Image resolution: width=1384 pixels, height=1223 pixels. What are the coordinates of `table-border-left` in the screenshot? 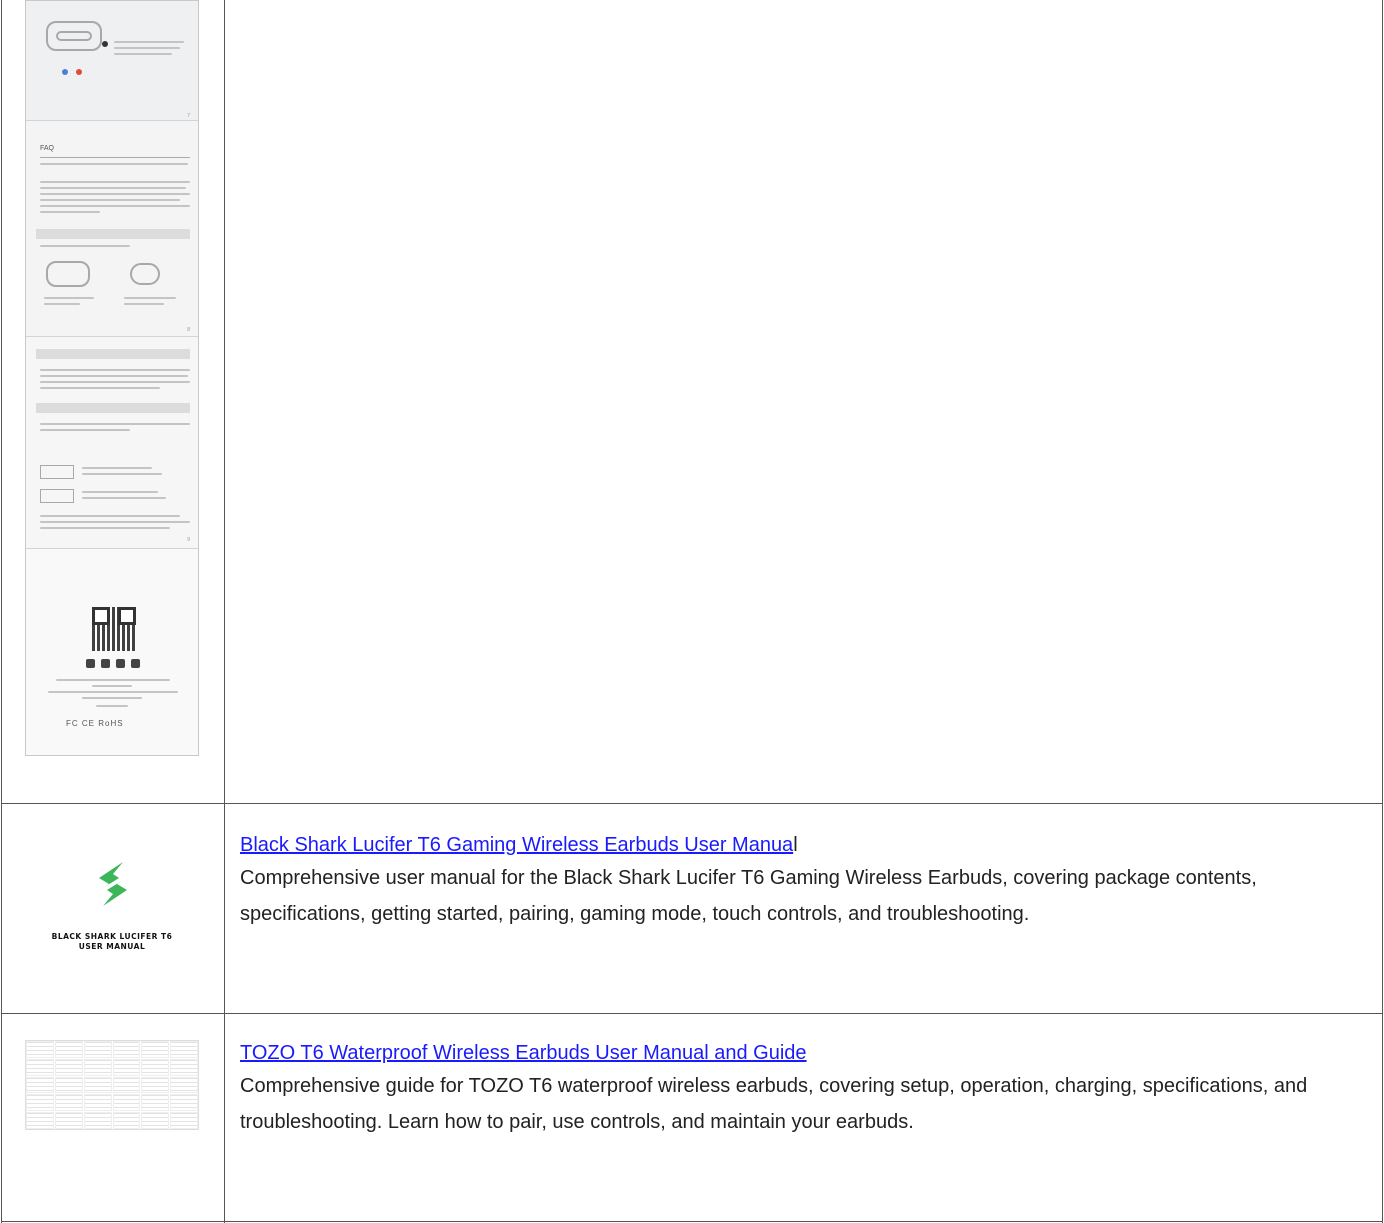 It's located at (1, 611).